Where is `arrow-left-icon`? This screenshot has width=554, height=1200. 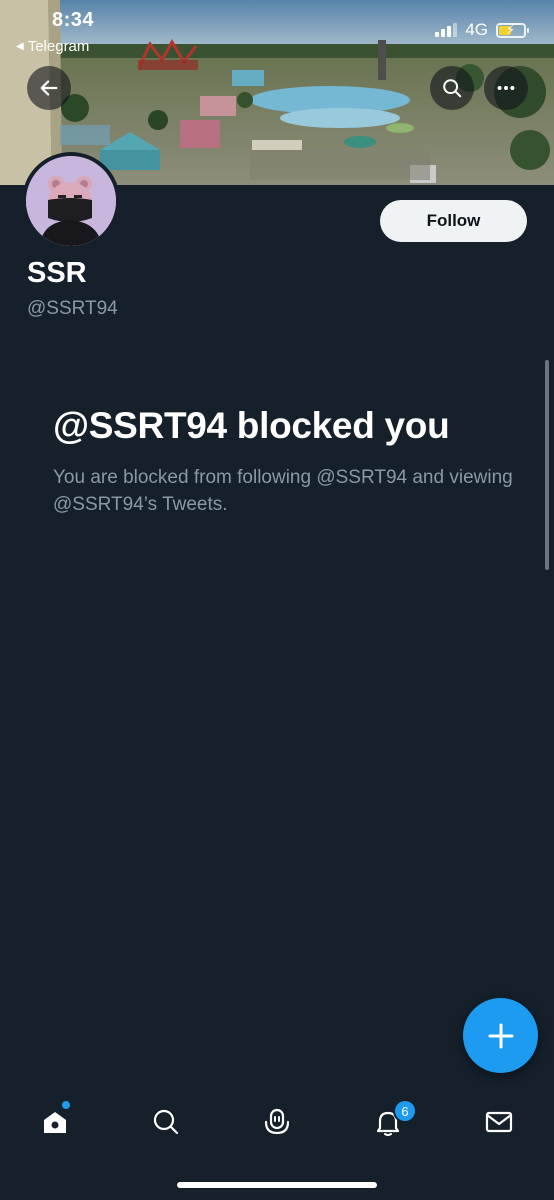 arrow-left-icon is located at coordinates (49, 88).